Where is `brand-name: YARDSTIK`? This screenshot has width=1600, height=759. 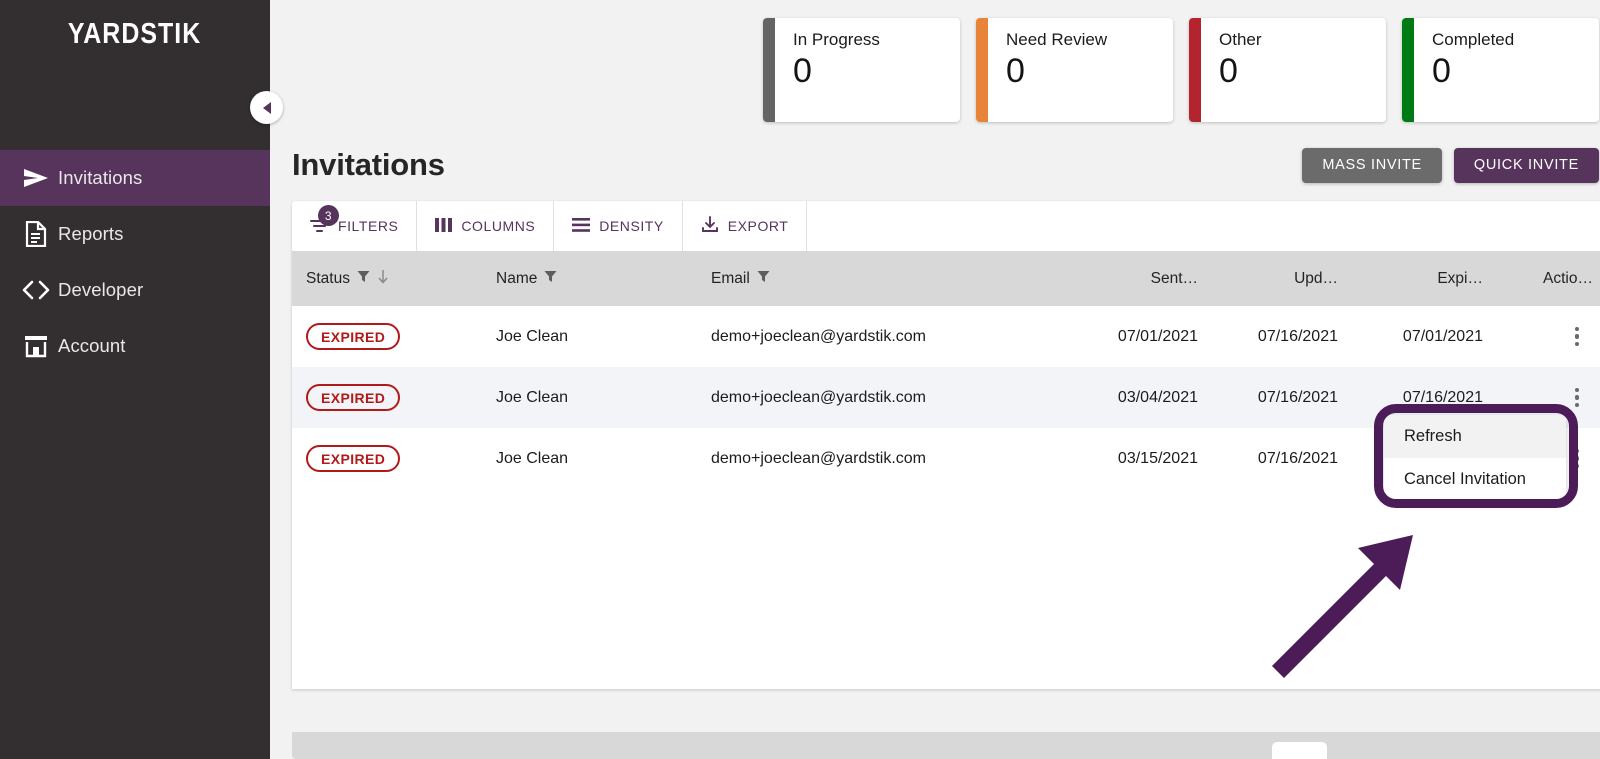 brand-name: YARDSTIK is located at coordinates (135, 33).